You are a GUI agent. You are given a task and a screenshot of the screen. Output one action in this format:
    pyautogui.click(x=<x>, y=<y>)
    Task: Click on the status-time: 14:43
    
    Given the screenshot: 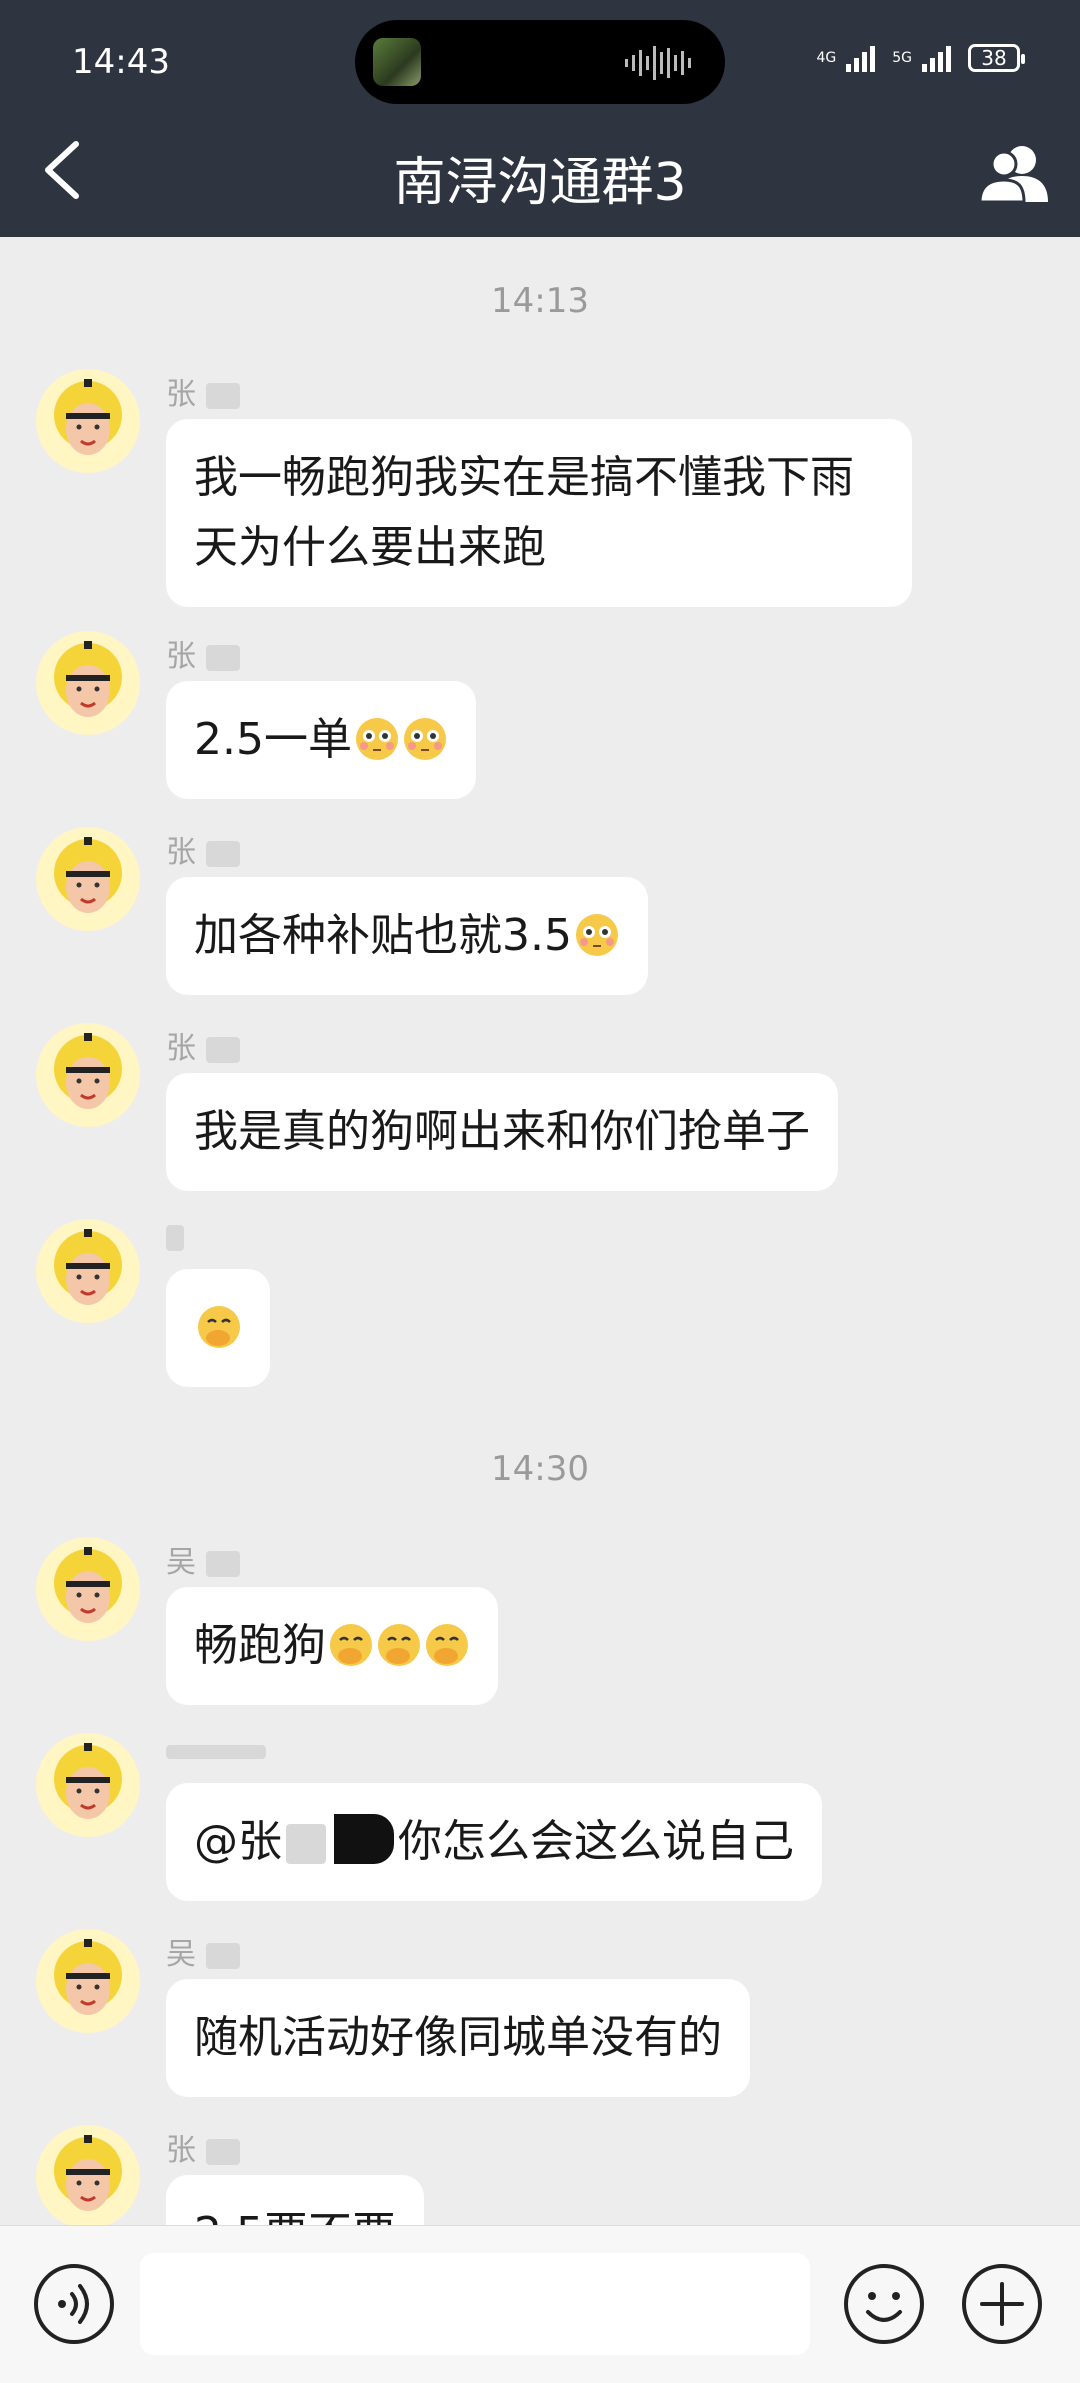 What is the action you would take?
    pyautogui.click(x=121, y=62)
    